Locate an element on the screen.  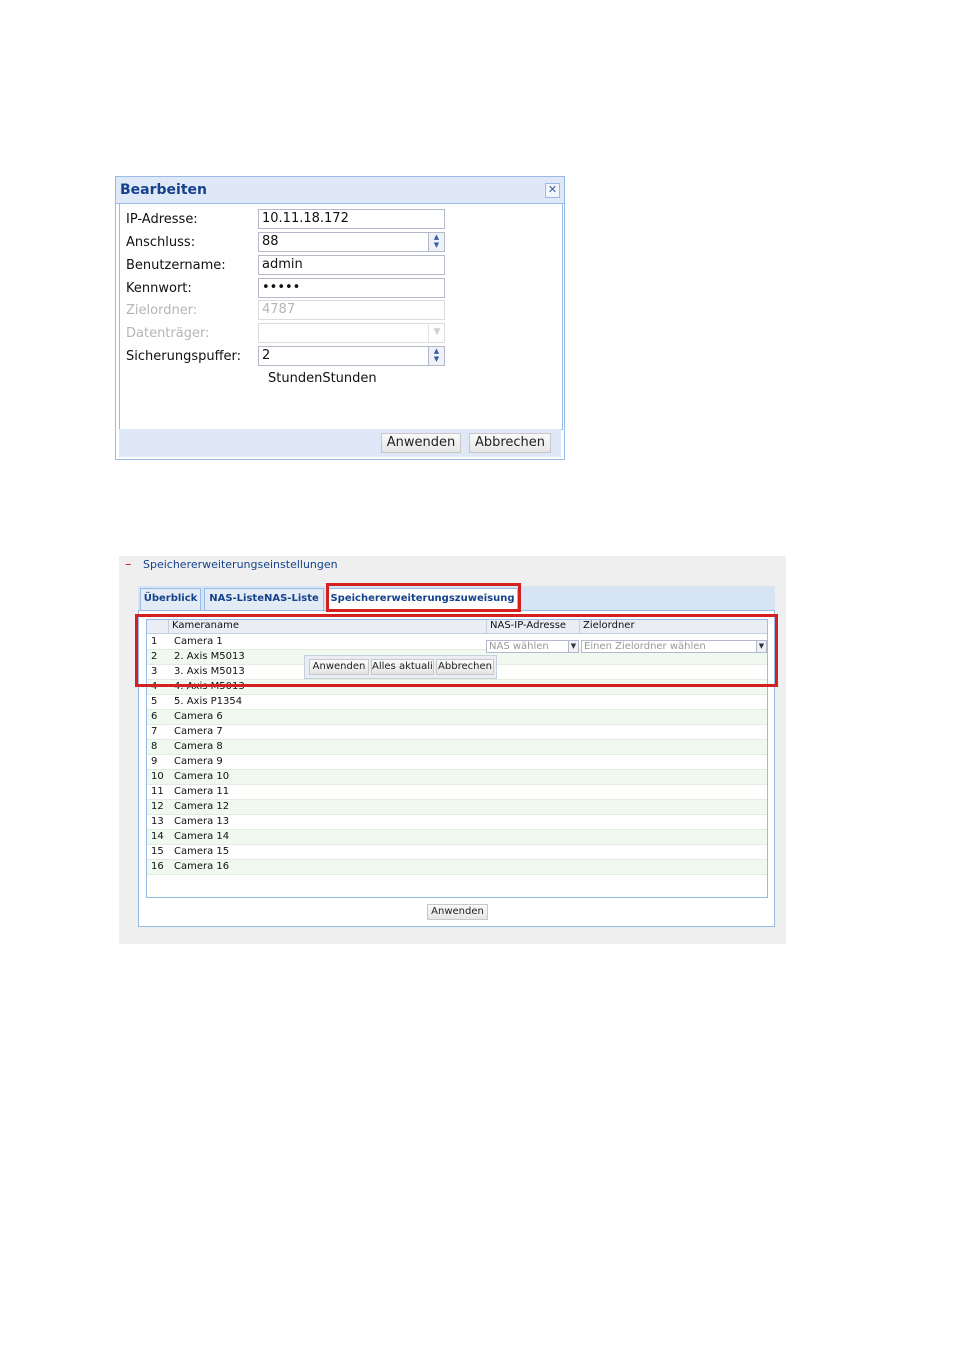
password-label: Kennwort: is located at coordinates (159, 288).